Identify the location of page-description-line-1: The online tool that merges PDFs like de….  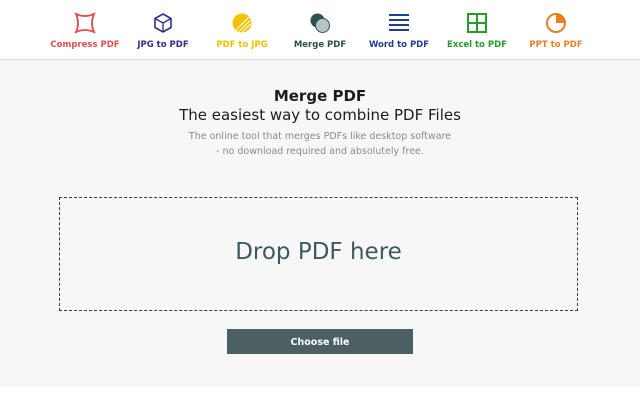
(320, 136).